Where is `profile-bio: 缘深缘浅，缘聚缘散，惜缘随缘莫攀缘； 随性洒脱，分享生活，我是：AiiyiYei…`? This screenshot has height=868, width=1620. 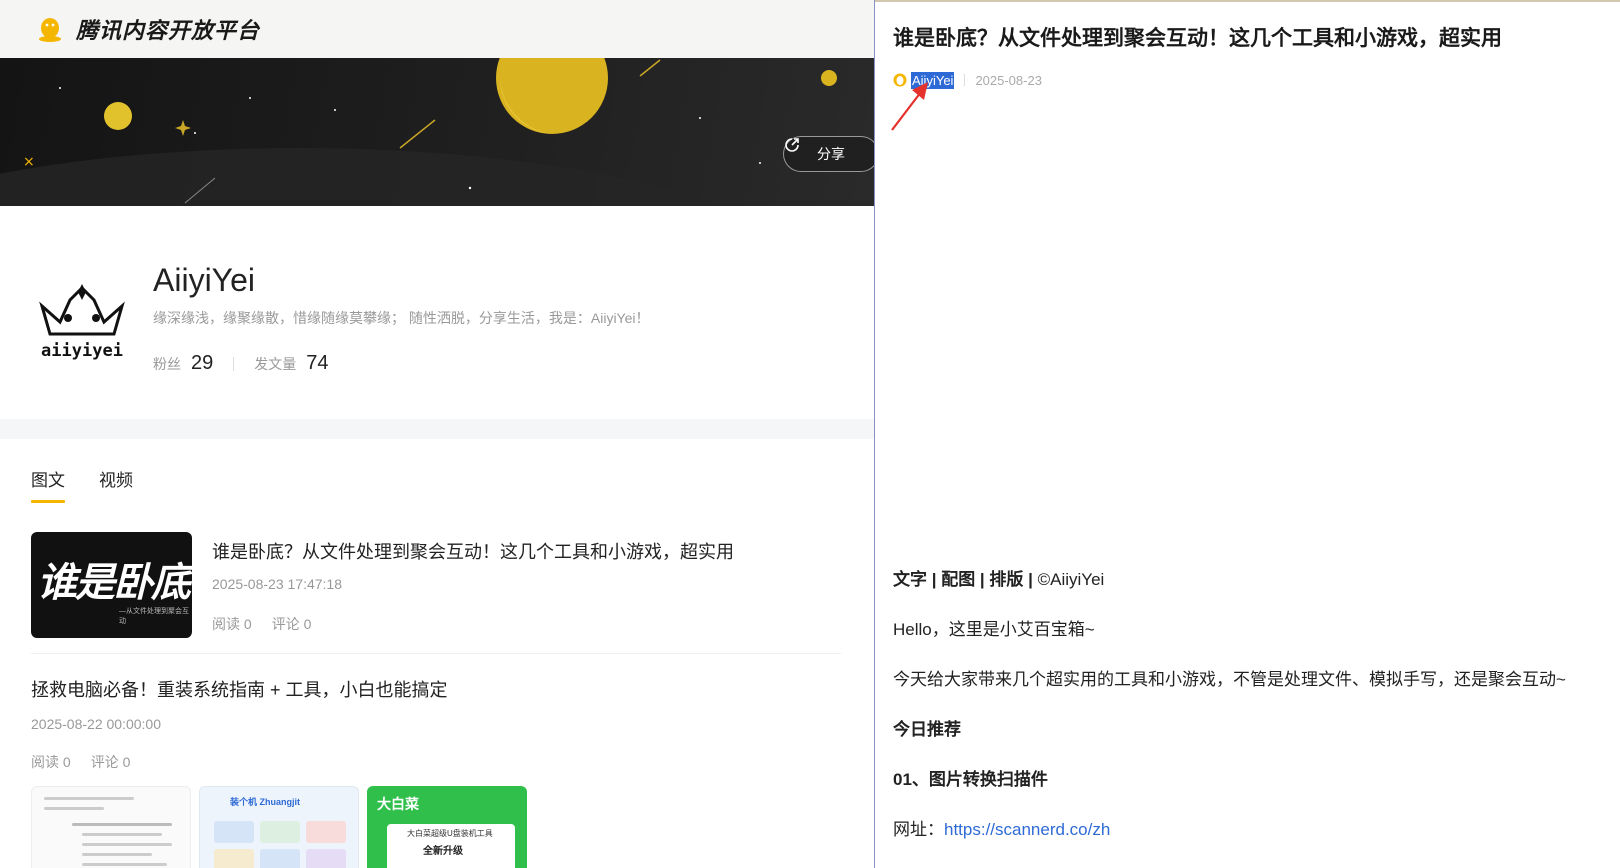 profile-bio: 缘深缘浅，缘聚缘散，惜缘随缘莫攀缘； 随性洒脱，分享生活，我是：AiiyiYei… is located at coordinates (401, 318).